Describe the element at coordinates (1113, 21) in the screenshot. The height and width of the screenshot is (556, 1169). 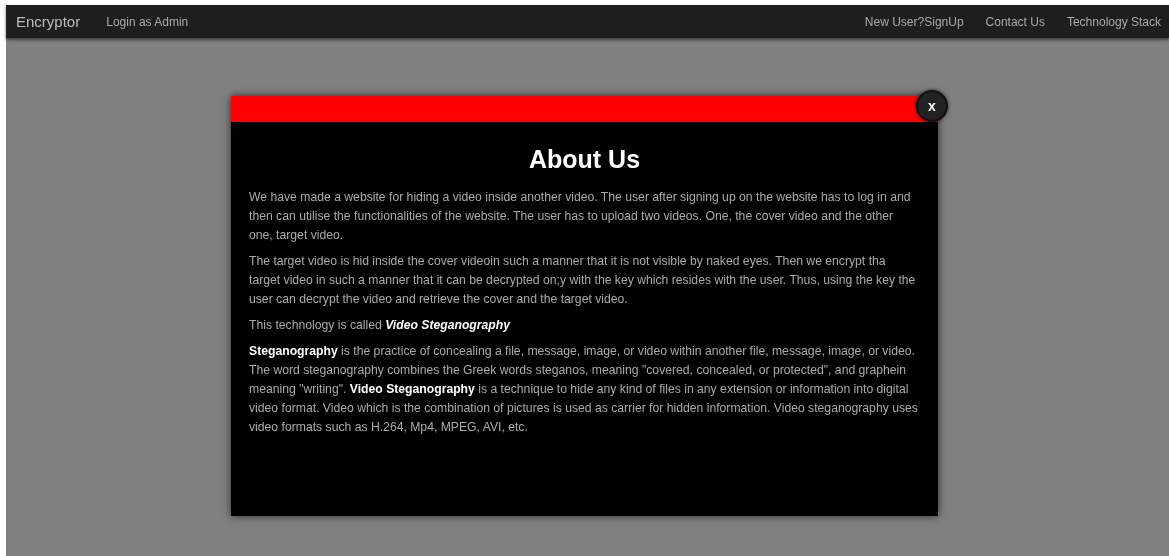
I see `nav-link: Technology Stack` at that location.